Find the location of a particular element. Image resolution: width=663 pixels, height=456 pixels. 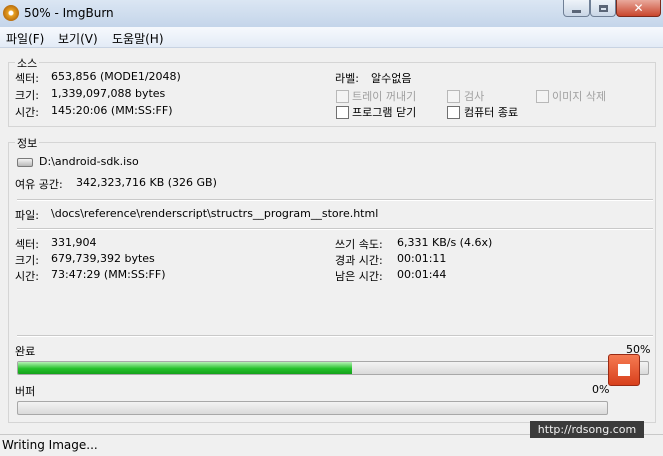

shutdown-label: 컴퓨터 종료 is located at coordinates (491, 112).